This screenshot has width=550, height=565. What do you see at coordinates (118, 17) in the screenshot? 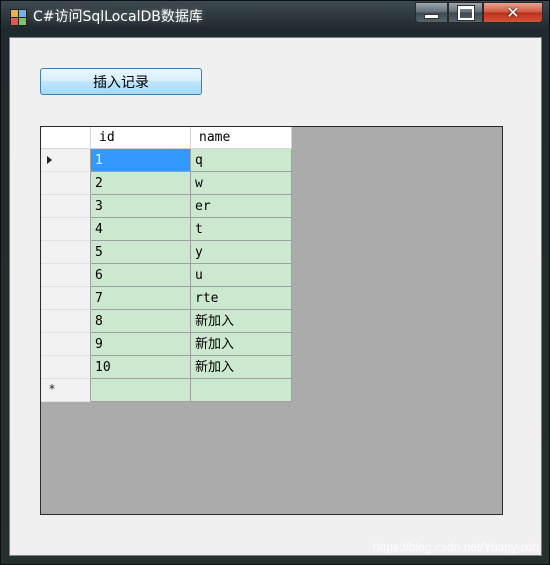
I see `window-title: C#访问SqlLocalDB数据库` at bounding box center [118, 17].